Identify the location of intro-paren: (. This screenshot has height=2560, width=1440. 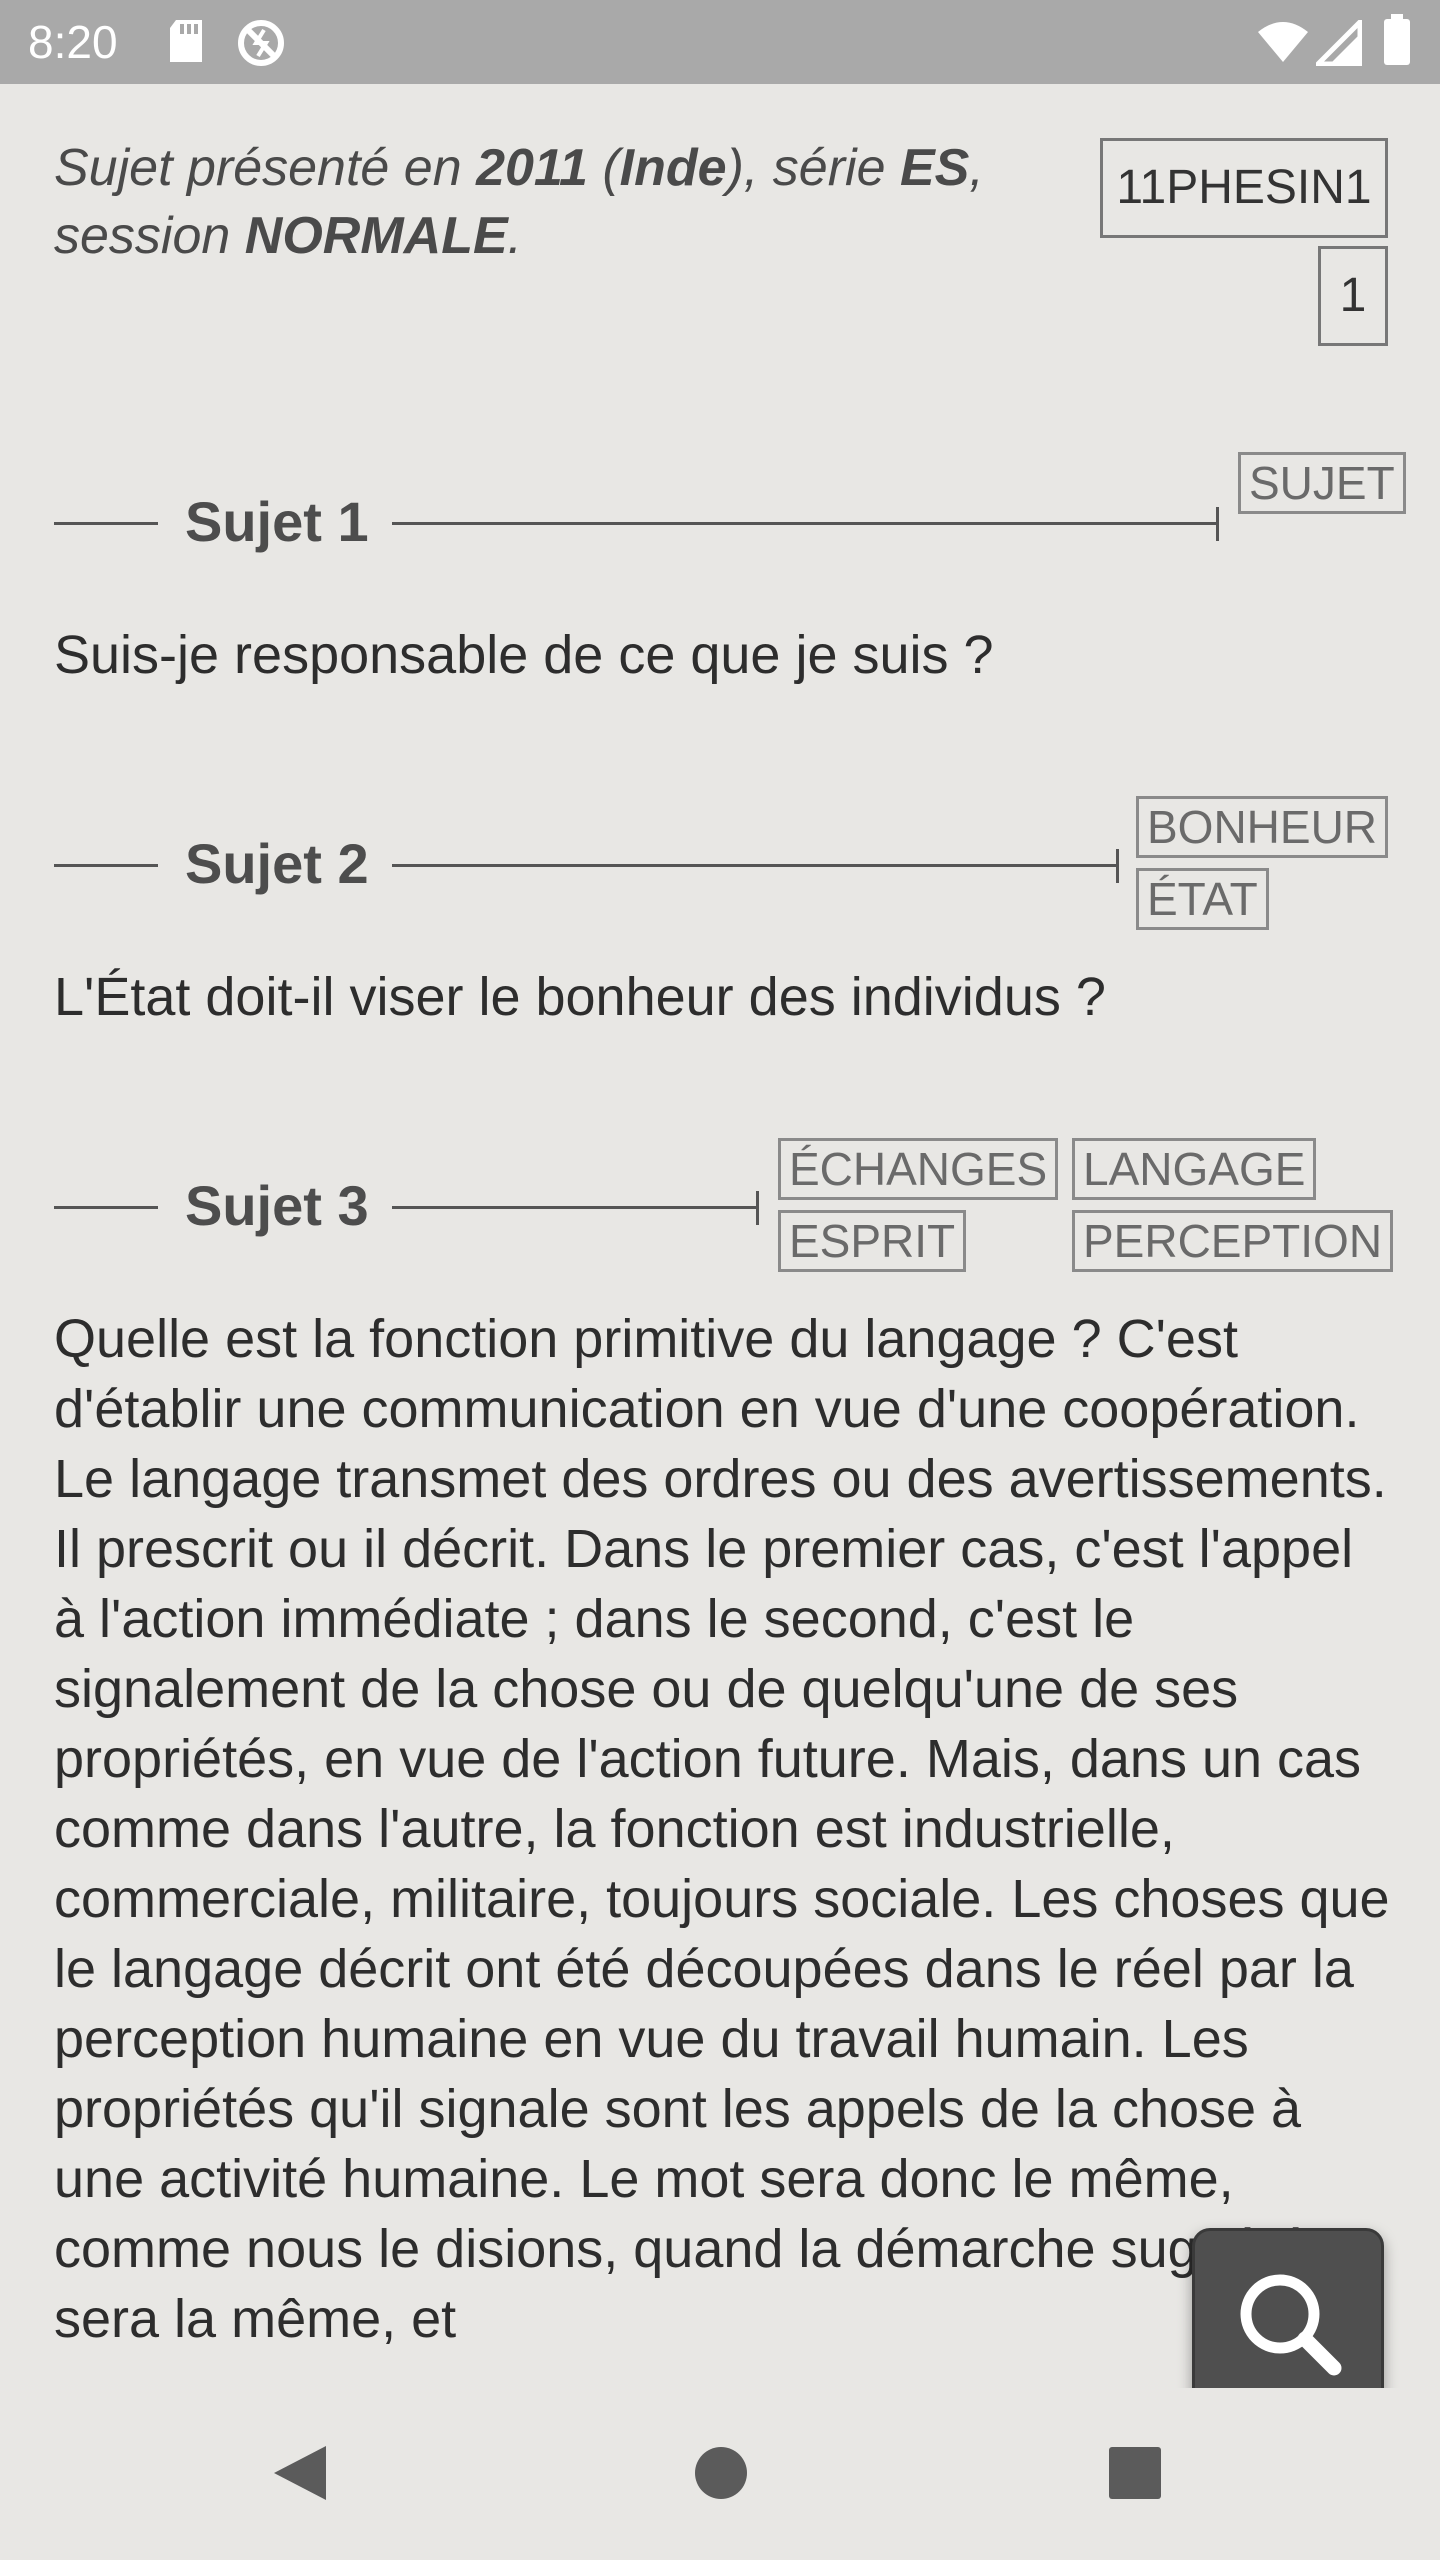
(603, 168).